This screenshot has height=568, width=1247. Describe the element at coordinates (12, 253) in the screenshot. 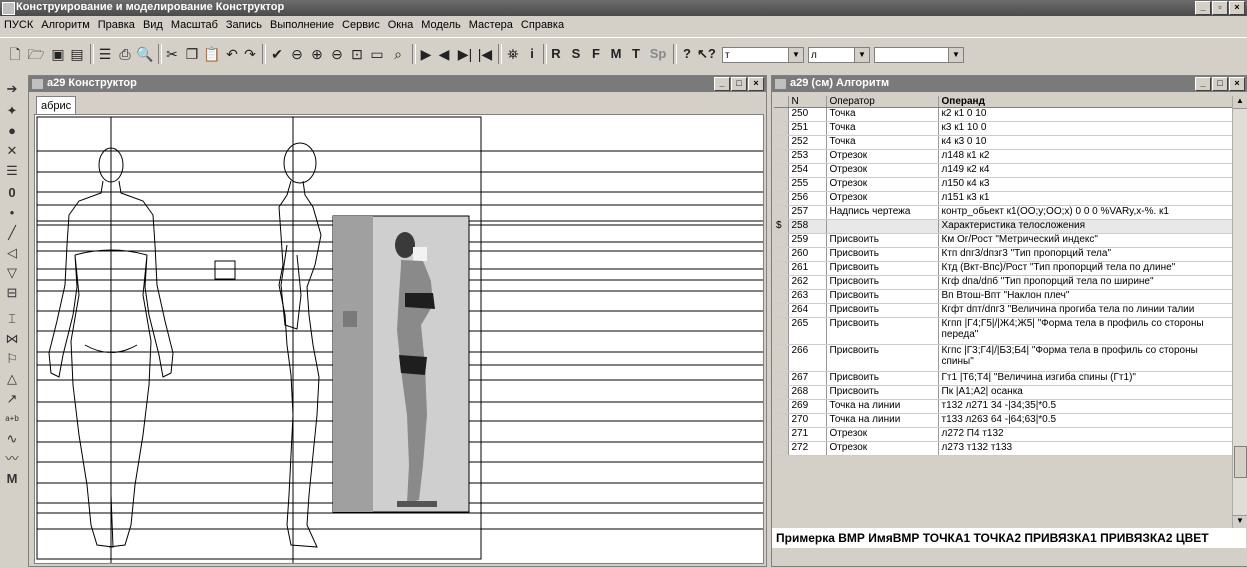

I see `angle-icon: ◁` at that location.